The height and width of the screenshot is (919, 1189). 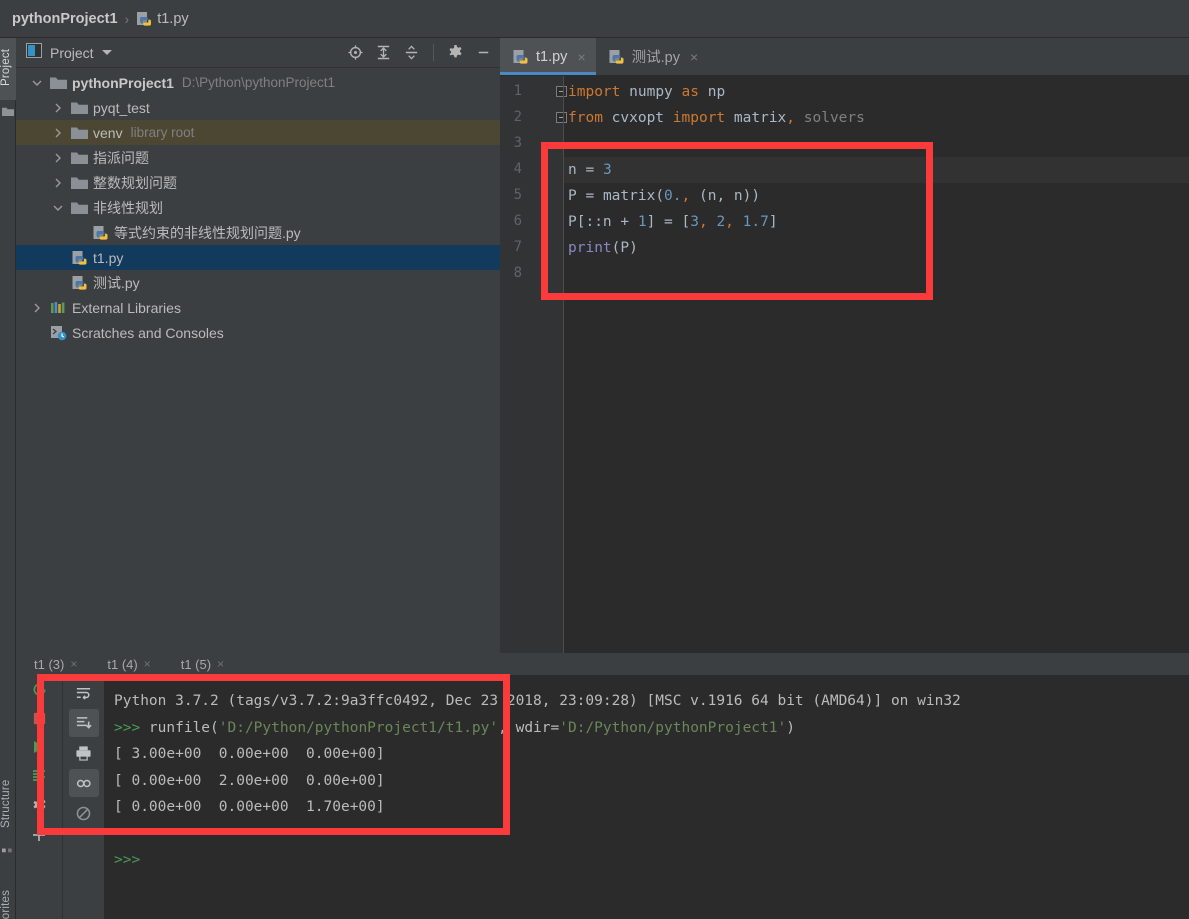 What do you see at coordinates (319, 677) in the screenshot?
I see `console-horizontal-scrollbar` at bounding box center [319, 677].